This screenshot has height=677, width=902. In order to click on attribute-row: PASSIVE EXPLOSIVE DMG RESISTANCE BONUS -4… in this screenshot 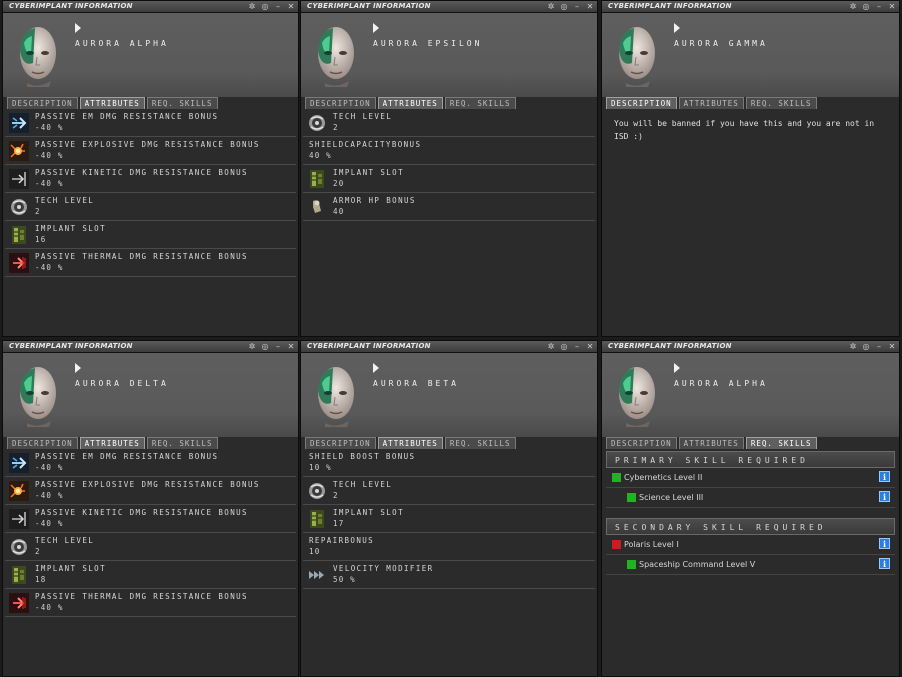, I will do `click(150, 491)`.